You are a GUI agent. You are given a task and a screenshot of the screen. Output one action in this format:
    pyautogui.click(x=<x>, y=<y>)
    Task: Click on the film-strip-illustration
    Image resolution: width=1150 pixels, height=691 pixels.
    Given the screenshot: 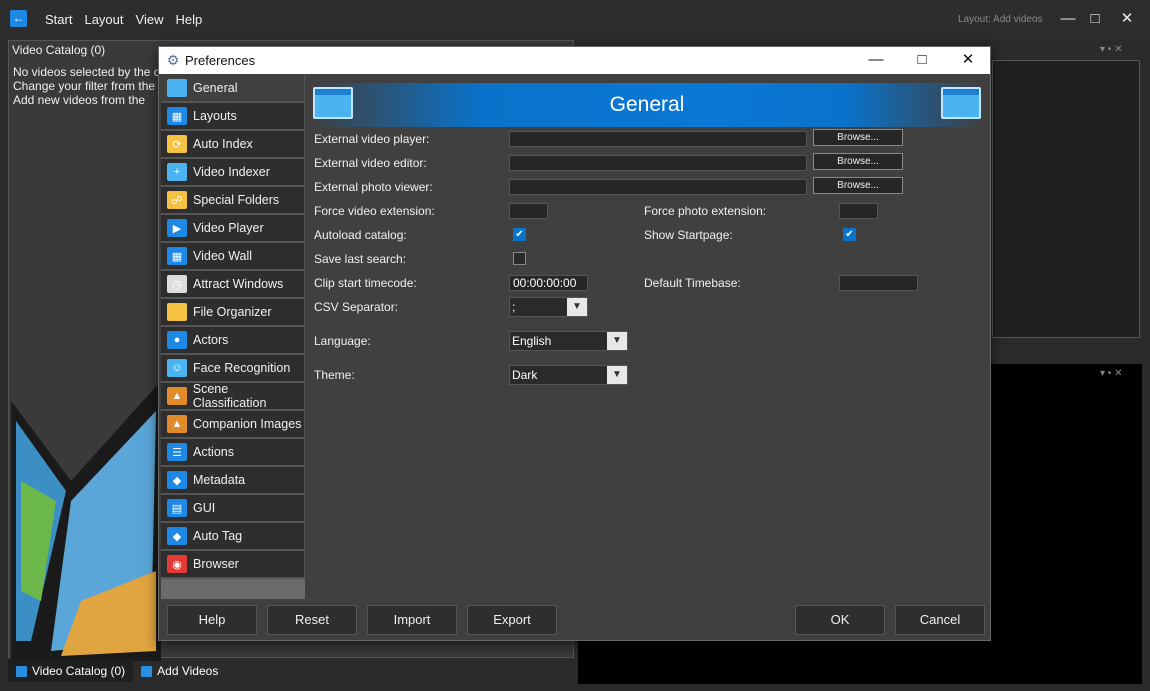 What is the action you would take?
    pyautogui.click(x=86, y=521)
    